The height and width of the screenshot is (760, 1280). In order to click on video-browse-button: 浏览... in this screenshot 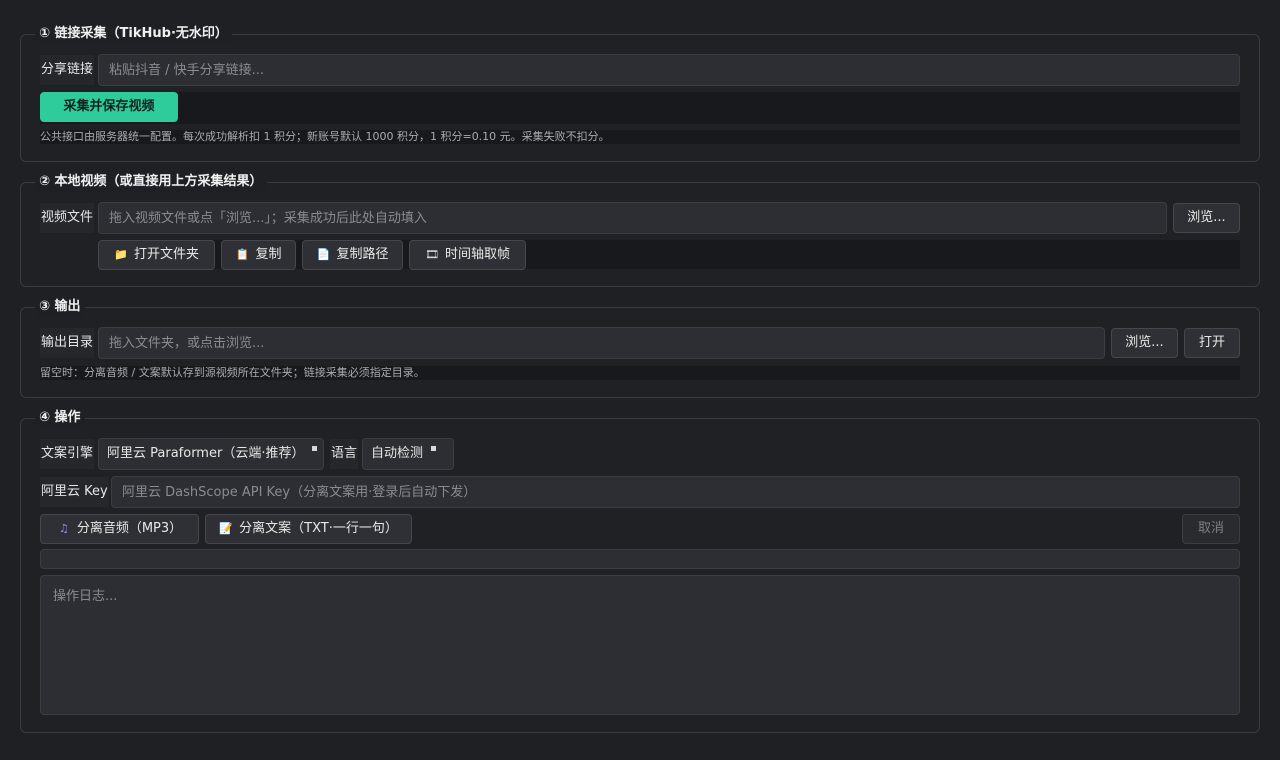, I will do `click(1206, 218)`.